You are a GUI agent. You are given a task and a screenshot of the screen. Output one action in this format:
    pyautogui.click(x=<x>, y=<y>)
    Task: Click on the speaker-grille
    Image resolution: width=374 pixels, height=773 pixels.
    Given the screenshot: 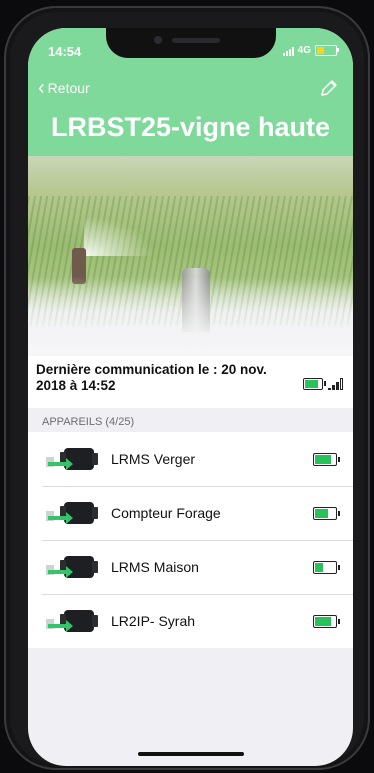 What is the action you would take?
    pyautogui.click(x=196, y=40)
    